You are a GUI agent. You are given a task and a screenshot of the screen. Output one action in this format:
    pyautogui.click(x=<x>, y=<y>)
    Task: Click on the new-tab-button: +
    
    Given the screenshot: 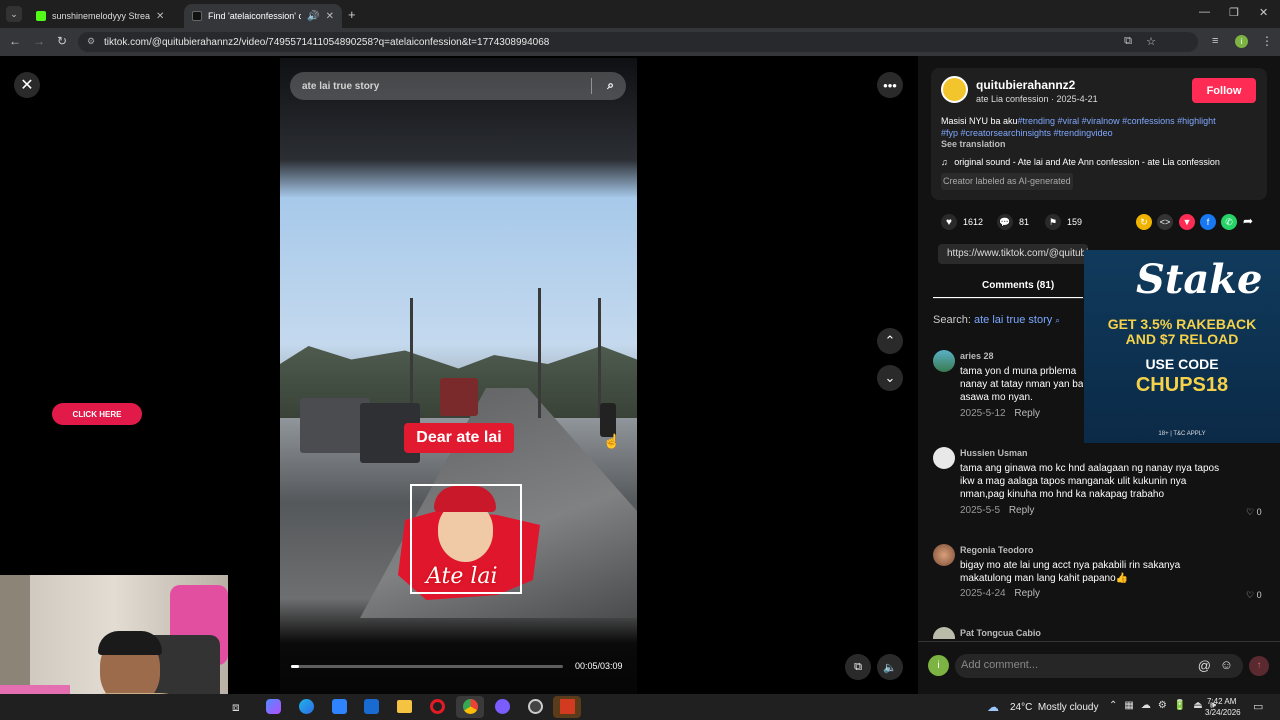 What is the action you would take?
    pyautogui.click(x=352, y=14)
    